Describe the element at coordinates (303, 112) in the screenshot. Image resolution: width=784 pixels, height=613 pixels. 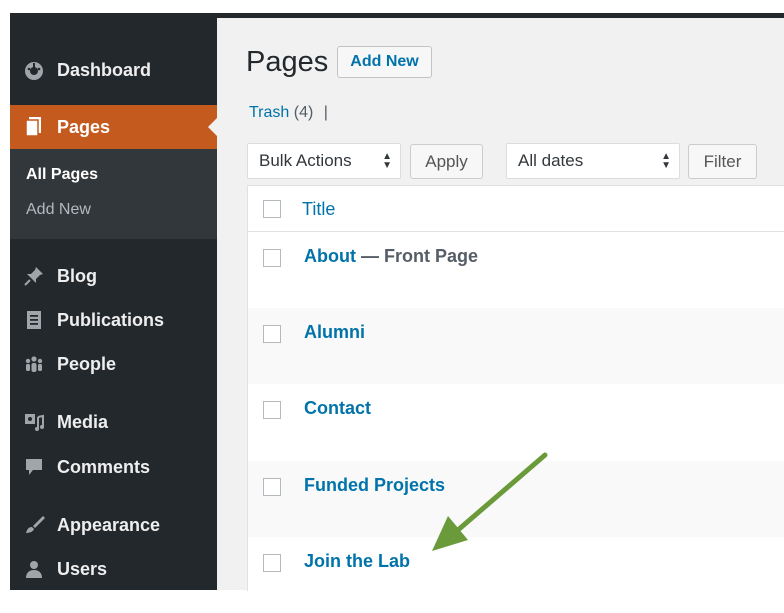
I see `trash-count: (4)` at that location.